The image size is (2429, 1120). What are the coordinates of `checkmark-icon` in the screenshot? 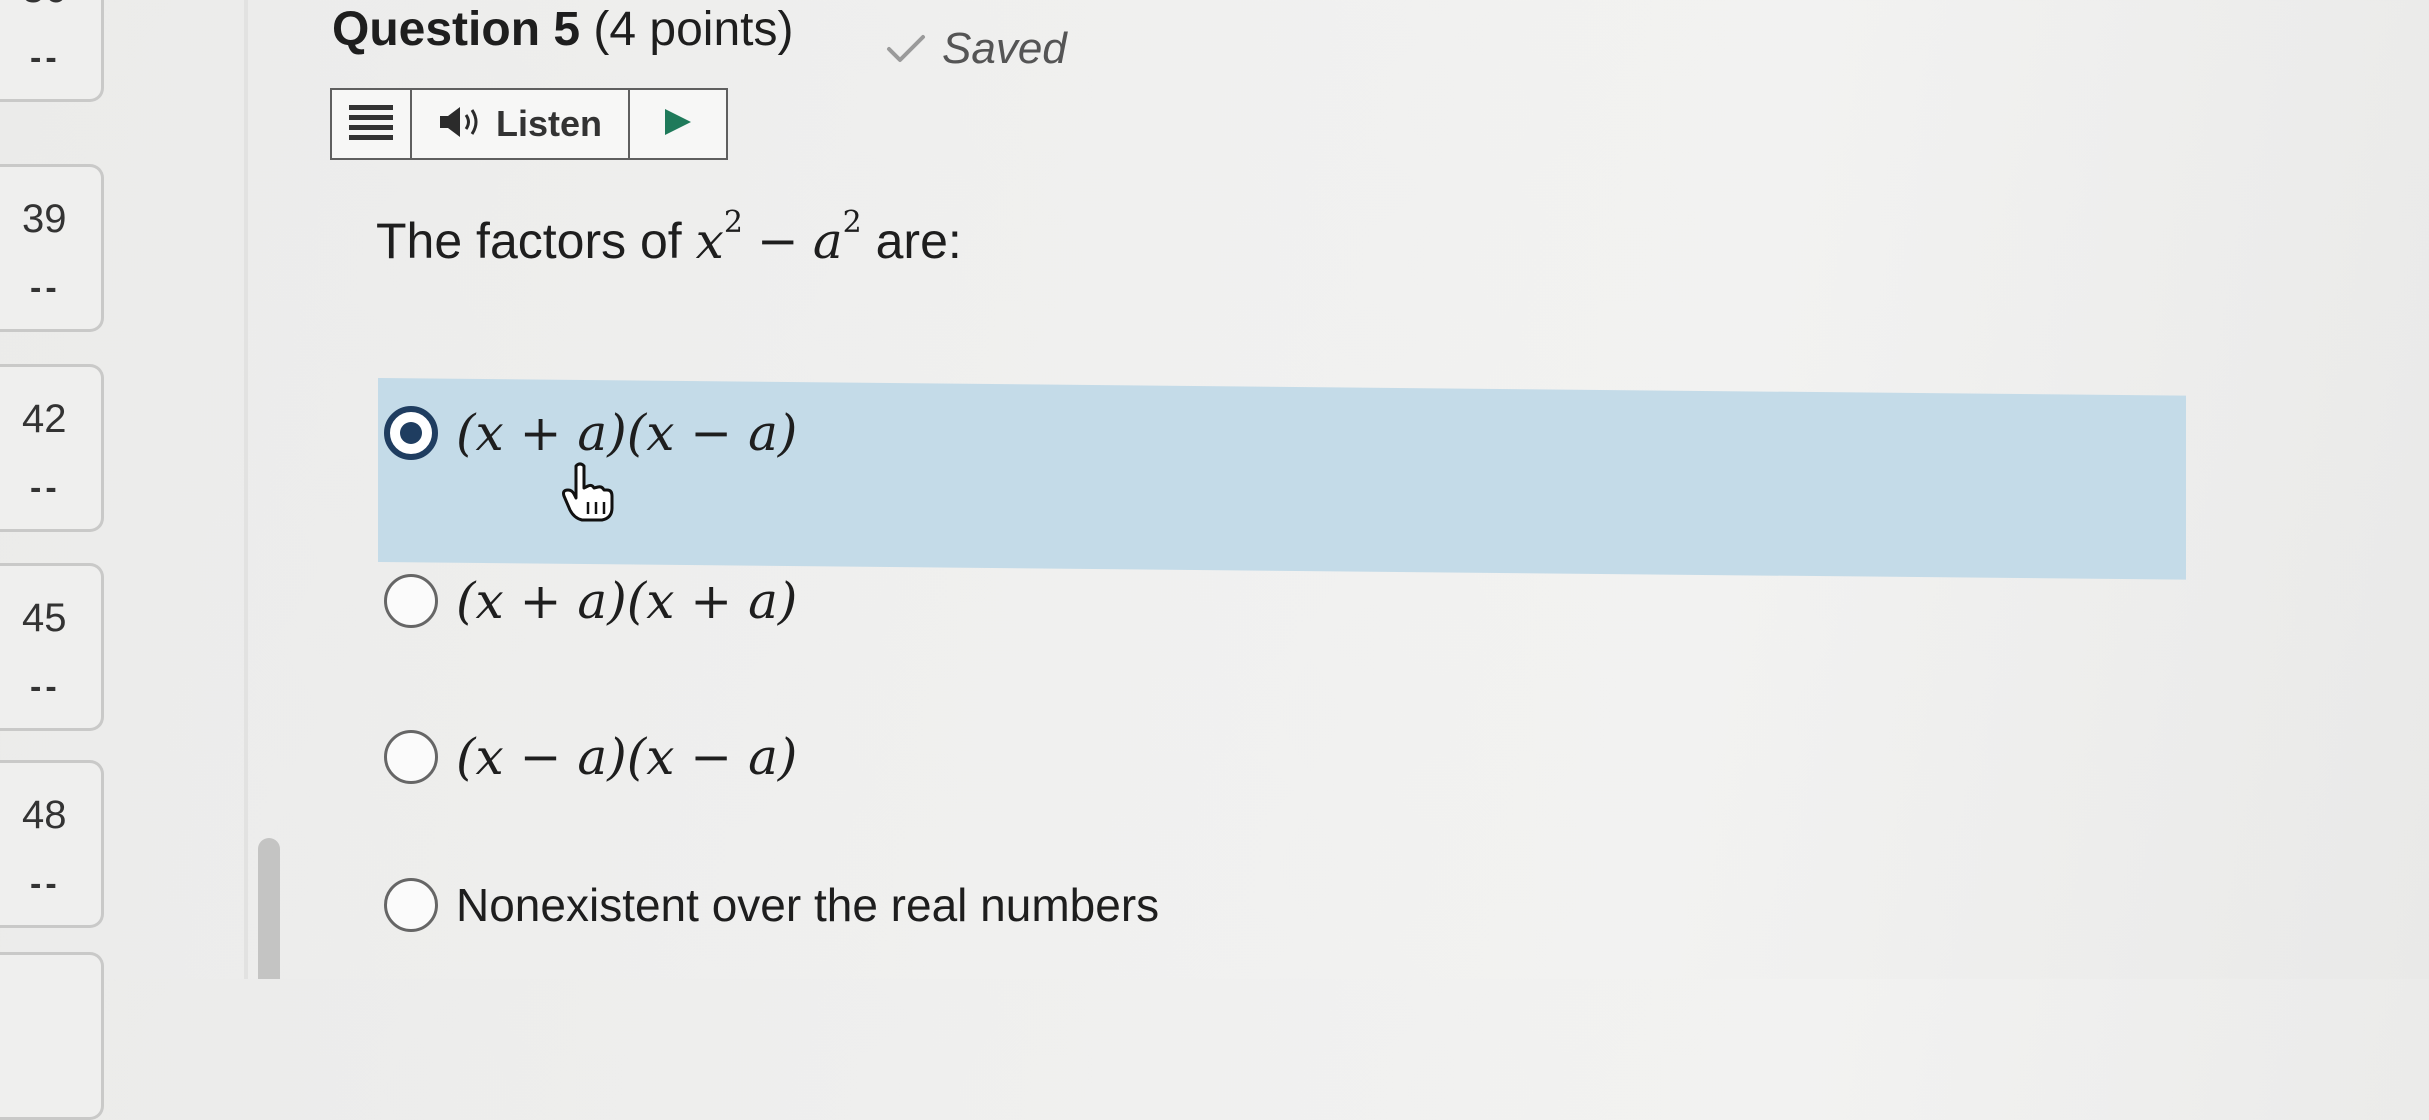 It's located at (906, 49).